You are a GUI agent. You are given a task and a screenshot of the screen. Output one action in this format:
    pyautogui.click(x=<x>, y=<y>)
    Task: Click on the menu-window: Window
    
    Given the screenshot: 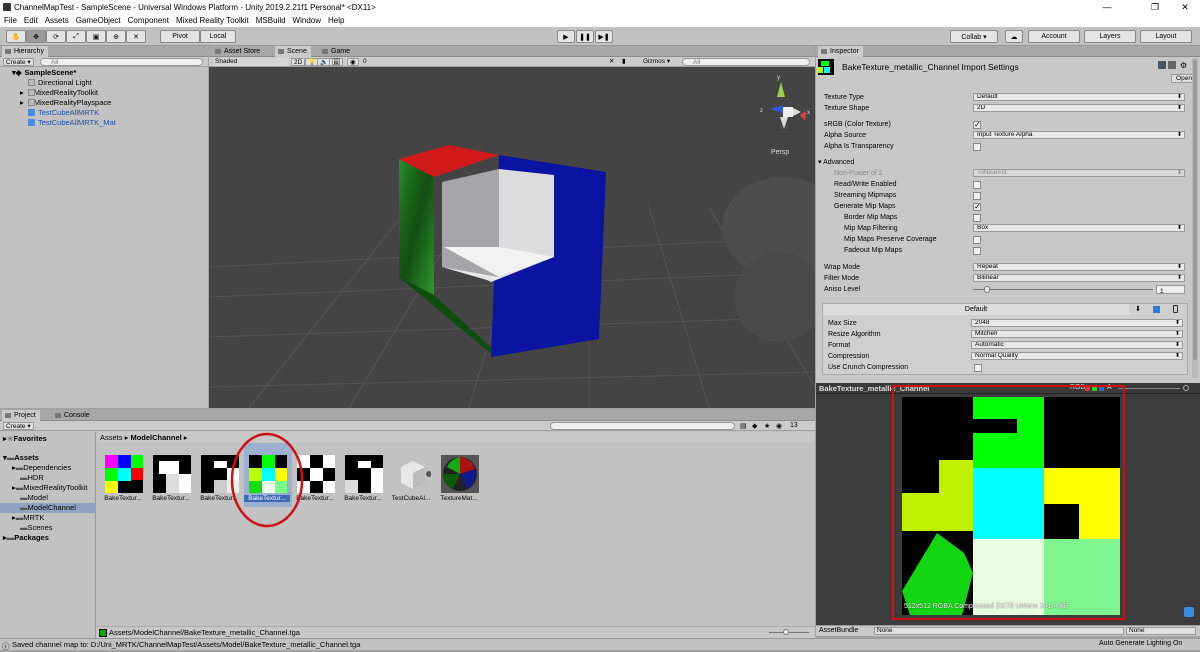 What is the action you would take?
    pyautogui.click(x=307, y=20)
    